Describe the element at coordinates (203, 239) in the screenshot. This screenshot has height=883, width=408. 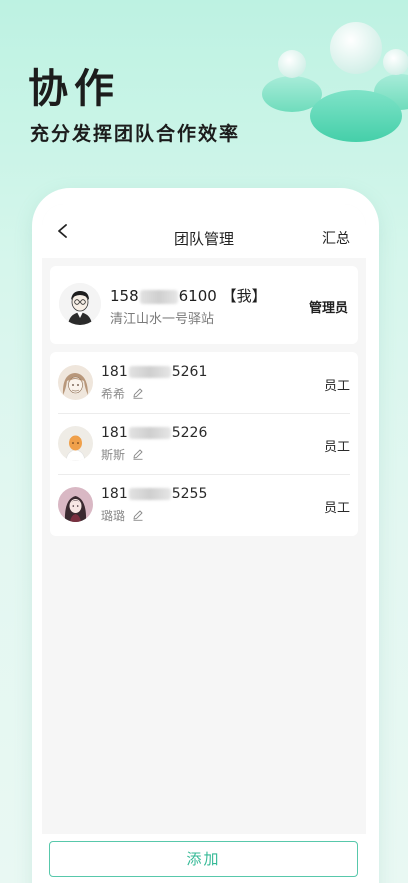
I see `page-title: 团队管理` at that location.